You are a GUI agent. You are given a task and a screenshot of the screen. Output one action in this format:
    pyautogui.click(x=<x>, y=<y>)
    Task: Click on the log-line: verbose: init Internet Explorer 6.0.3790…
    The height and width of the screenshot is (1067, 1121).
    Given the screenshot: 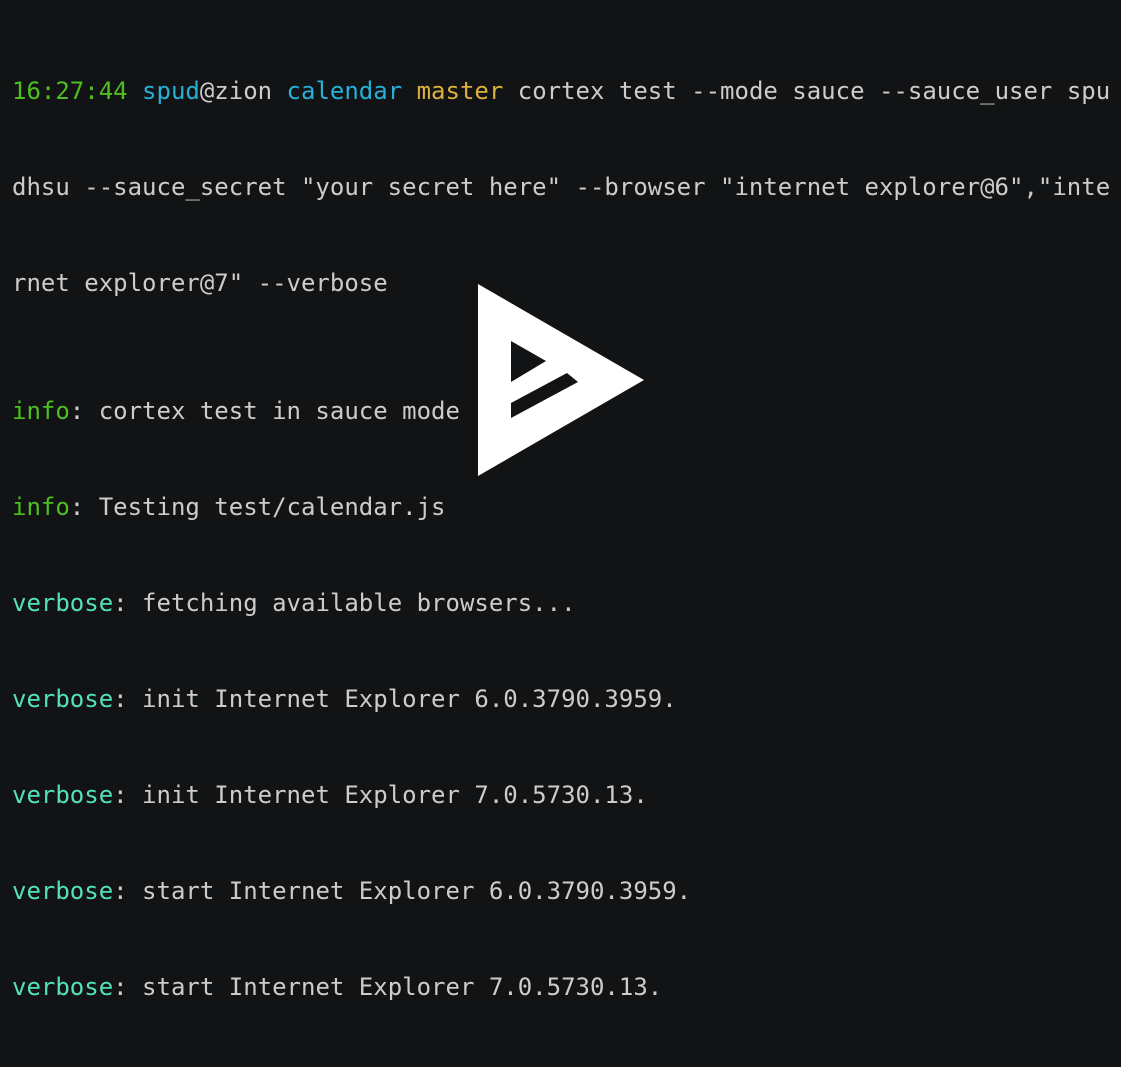 What is the action you would take?
    pyautogui.click(x=564, y=699)
    